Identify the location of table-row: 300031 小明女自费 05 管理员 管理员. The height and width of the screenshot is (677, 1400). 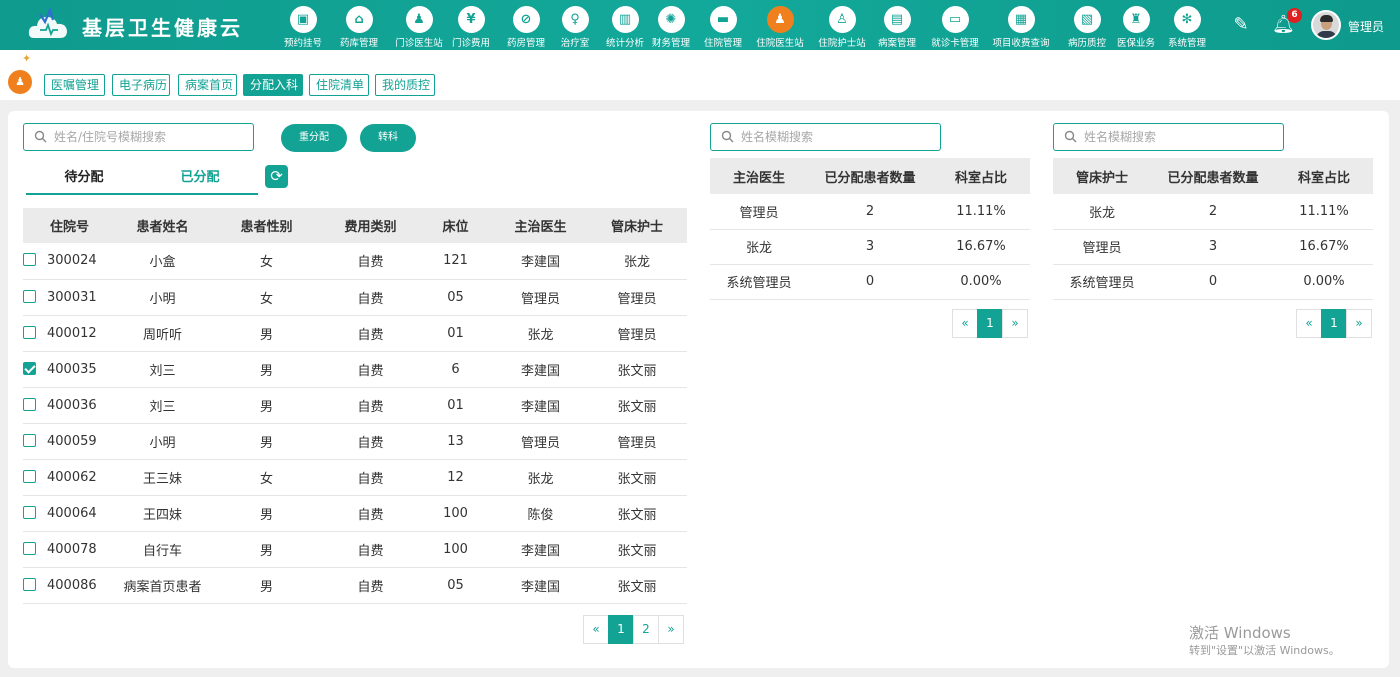
(355, 297).